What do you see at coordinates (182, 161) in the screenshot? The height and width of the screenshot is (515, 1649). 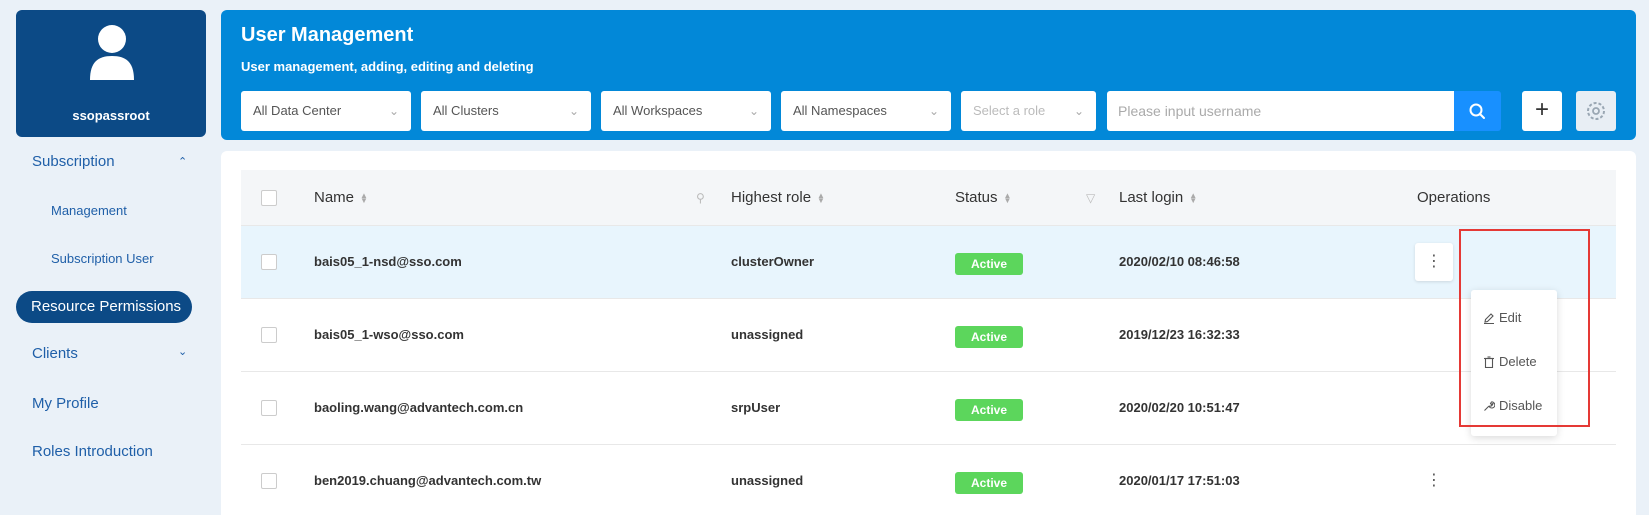 I see `chevron-up-icon: ⌃` at bounding box center [182, 161].